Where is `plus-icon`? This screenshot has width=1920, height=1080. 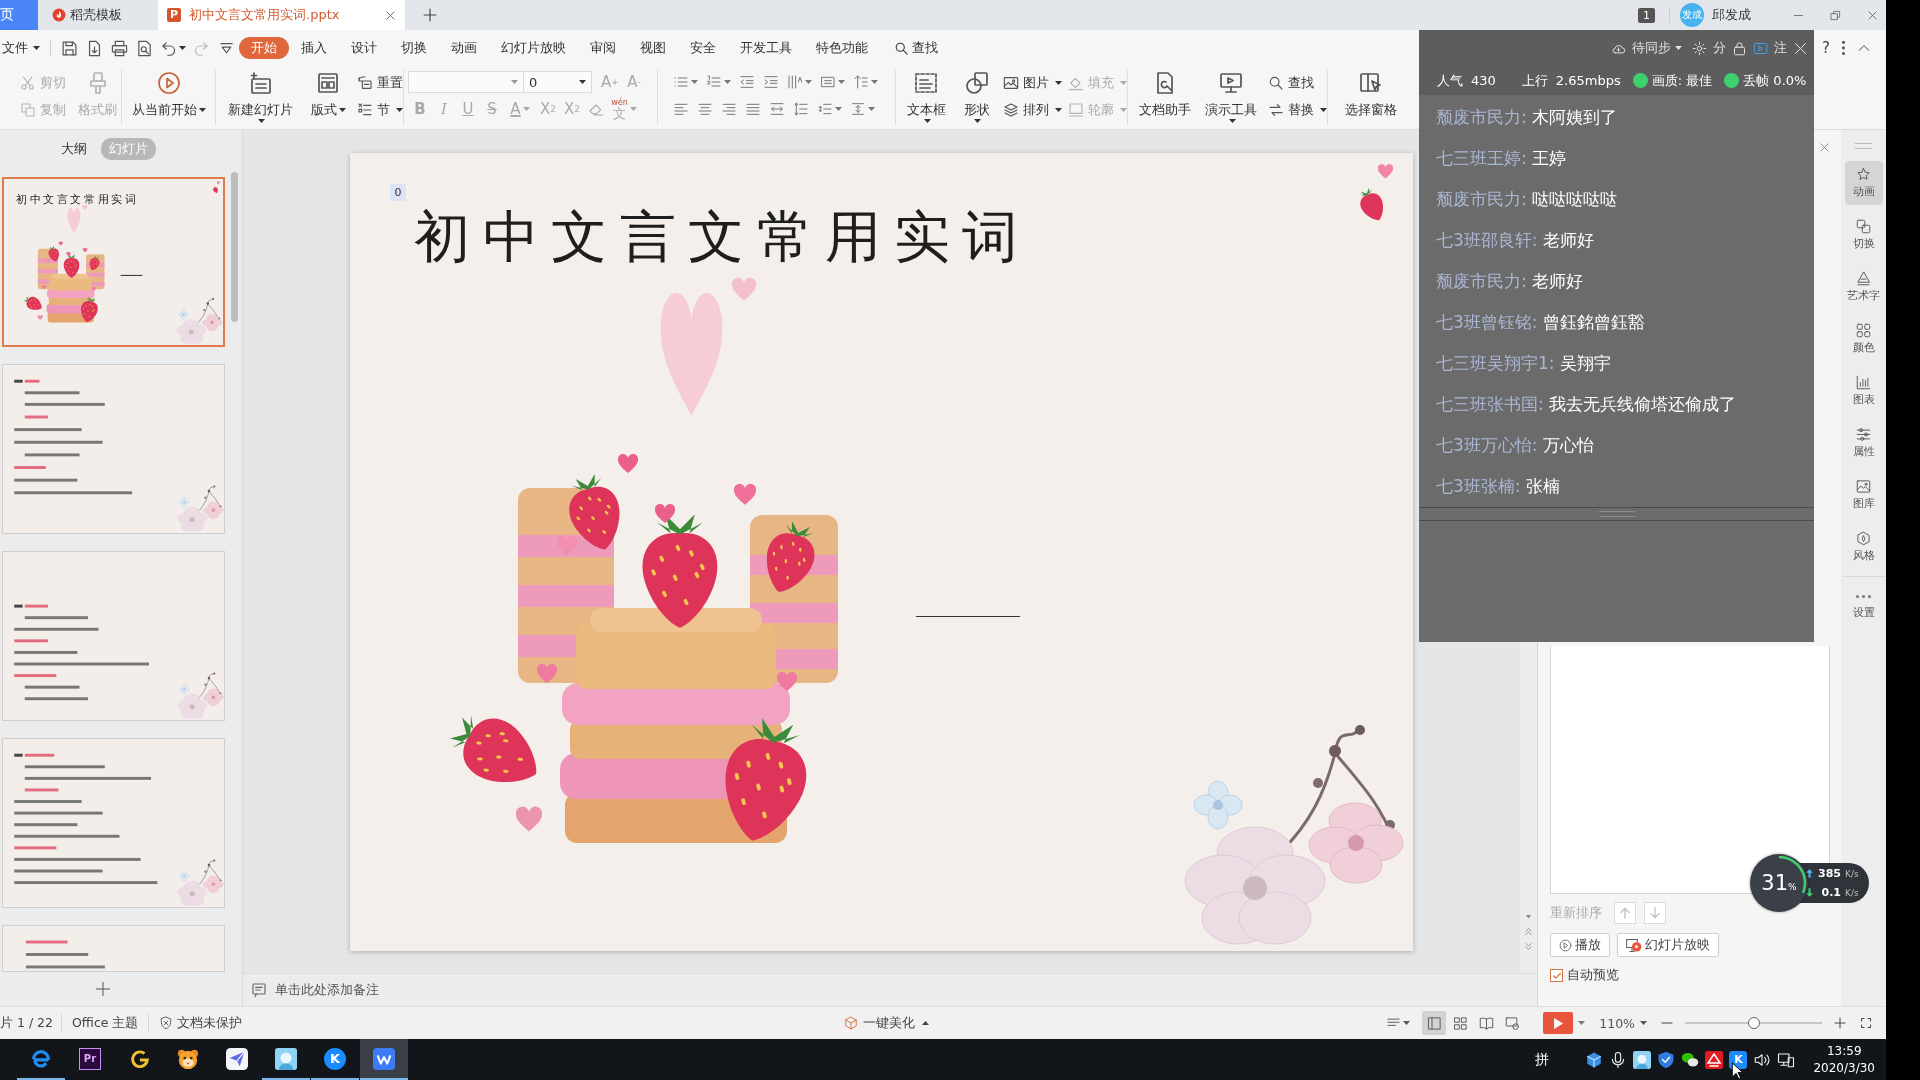 plus-icon is located at coordinates (430, 15).